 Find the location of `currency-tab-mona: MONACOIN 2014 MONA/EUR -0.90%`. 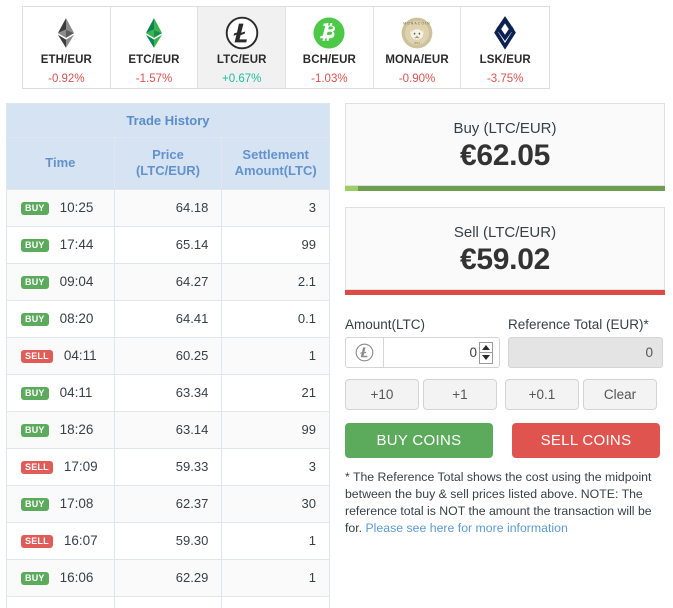

currency-tab-mona: MONACOIN 2014 MONA/EUR -0.90% is located at coordinates (417, 47).